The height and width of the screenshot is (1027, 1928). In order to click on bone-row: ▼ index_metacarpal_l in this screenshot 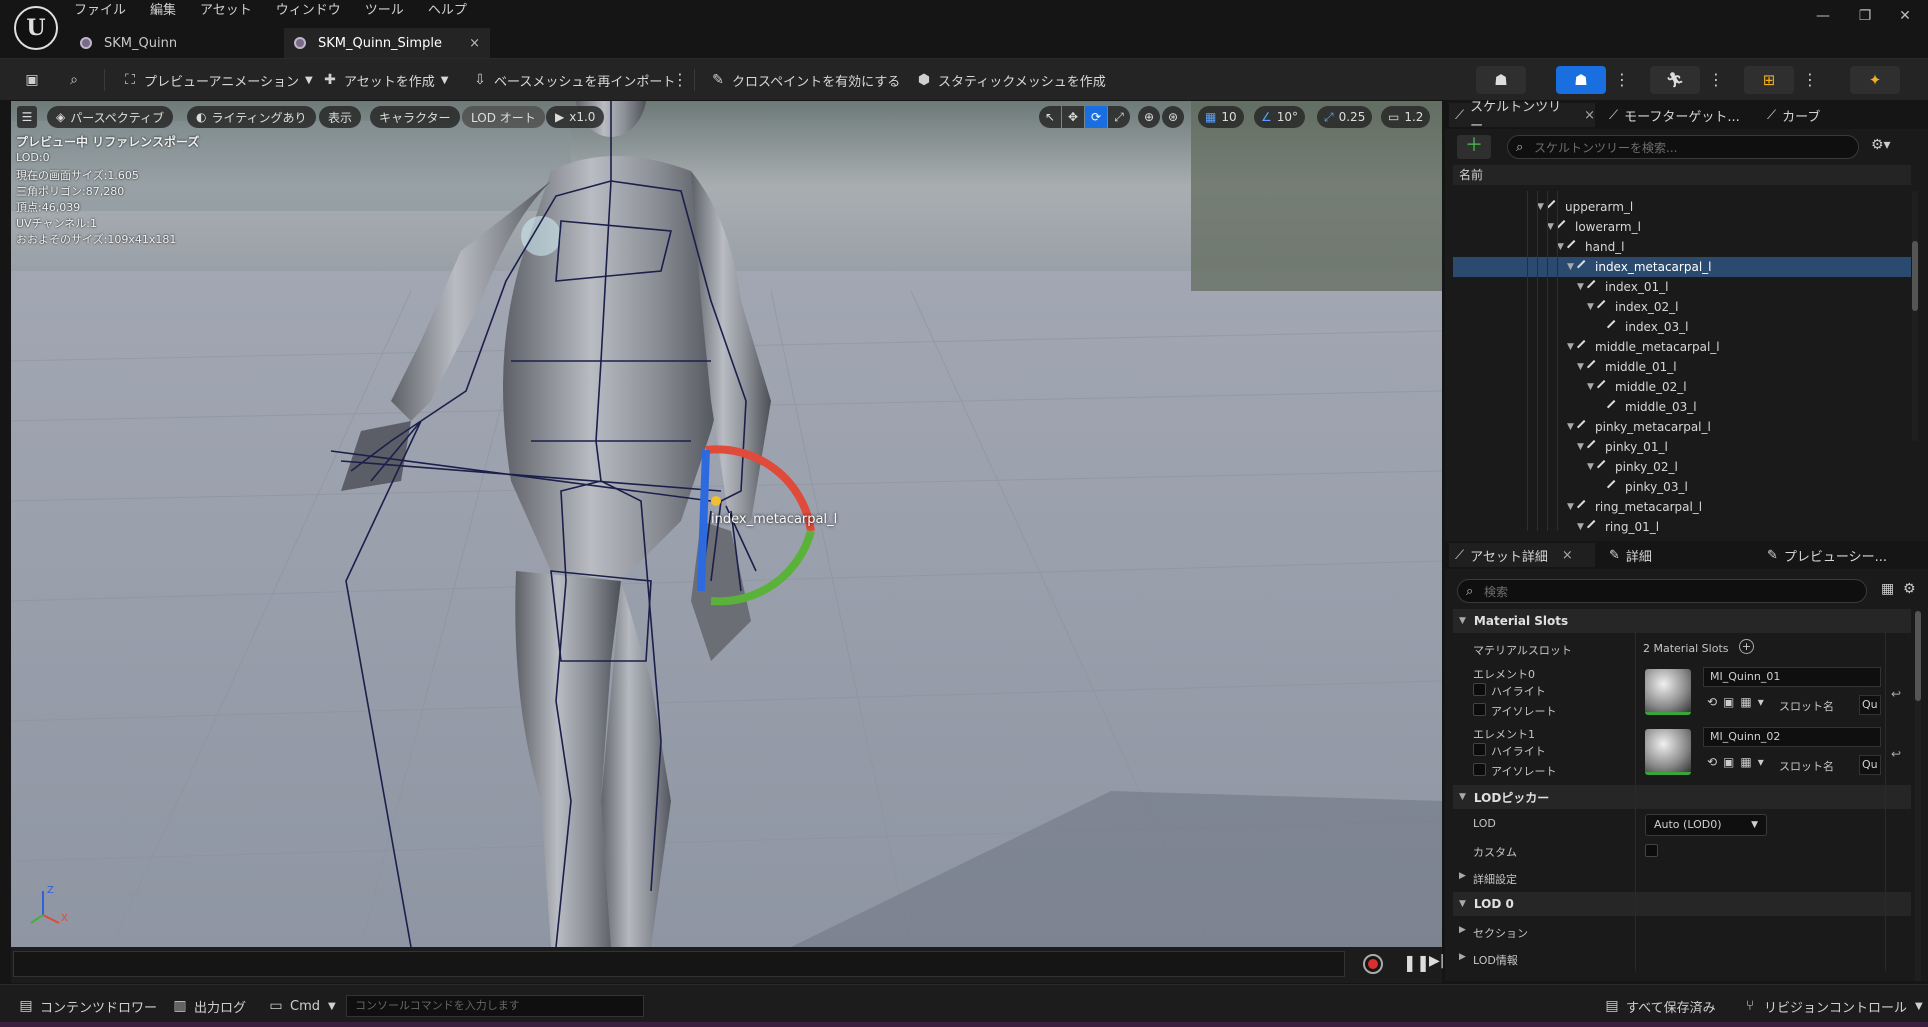, I will do `click(1682, 267)`.